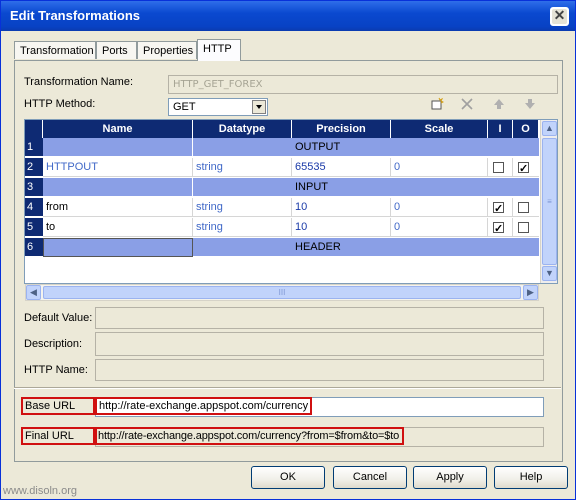 Image resolution: width=576 pixels, height=500 pixels. What do you see at coordinates (53, 344) in the screenshot?
I see `description-label: Description:` at bounding box center [53, 344].